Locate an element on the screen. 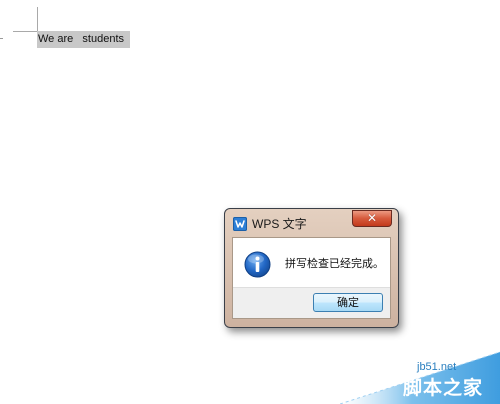 Image resolution: width=500 pixels, height=404 pixels. spell-check-dialog: WPS 文字 ✕ 拼写检查已经完成。 确定 is located at coordinates (311, 268).